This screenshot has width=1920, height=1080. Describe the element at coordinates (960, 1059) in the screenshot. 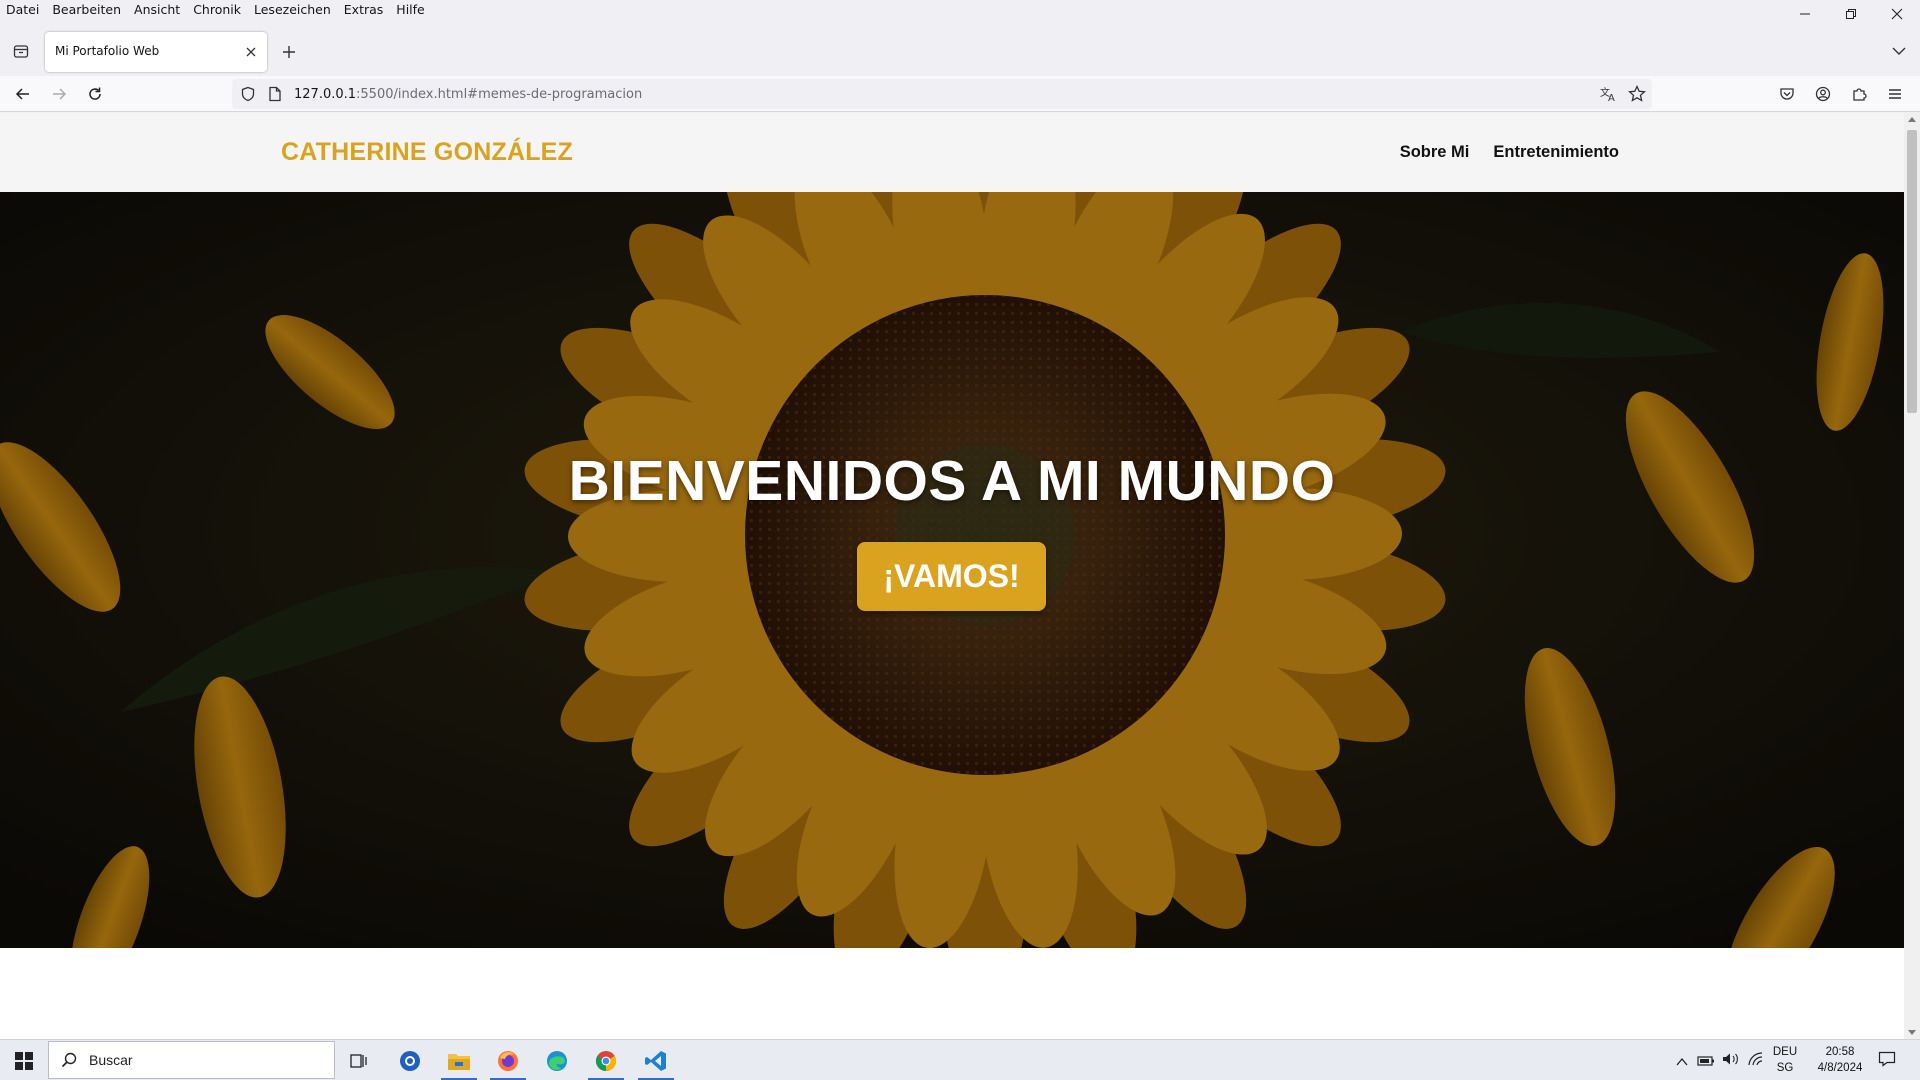

I see `windows-taskbar: Buscar DEU SG 20:58 4/8/2024` at that location.